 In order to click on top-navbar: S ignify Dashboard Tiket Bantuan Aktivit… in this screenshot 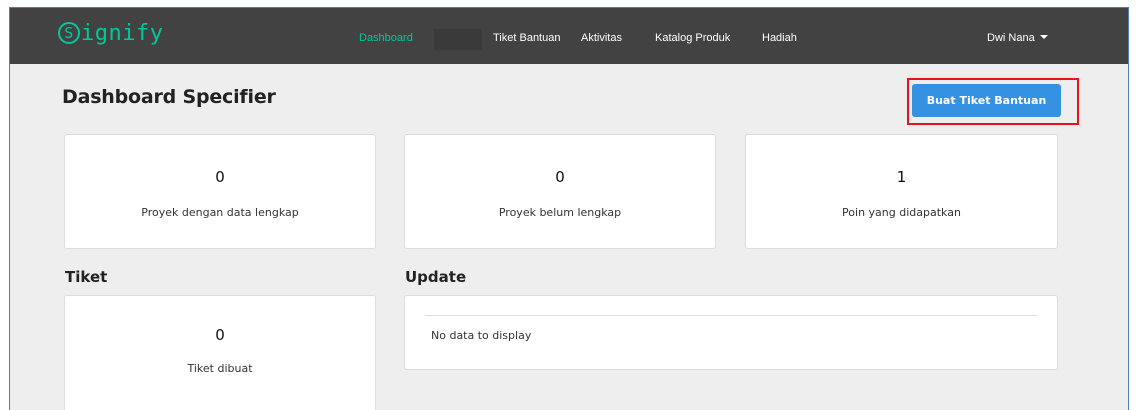, I will do `click(569, 36)`.